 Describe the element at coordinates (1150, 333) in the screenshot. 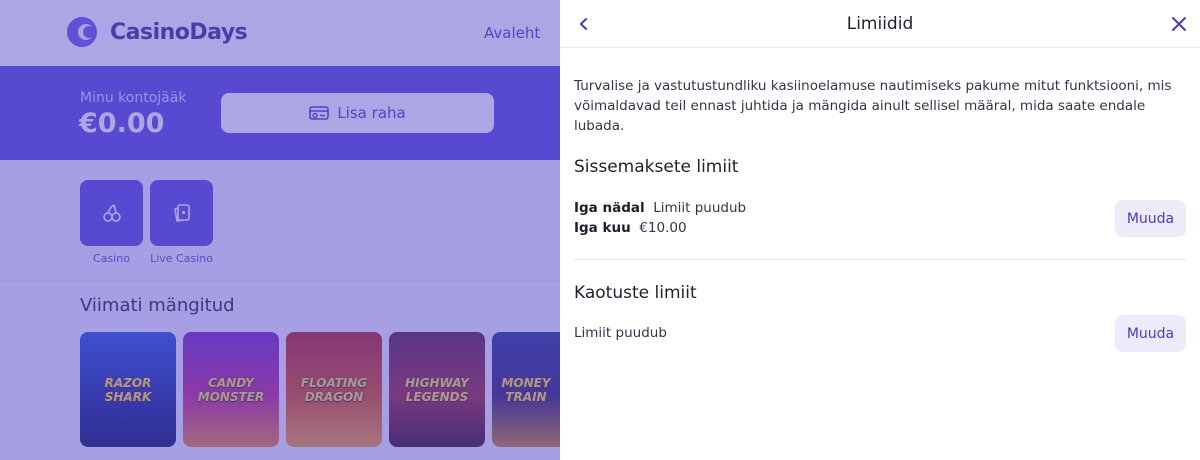

I see `change-loss-limit-button: Muuda` at that location.